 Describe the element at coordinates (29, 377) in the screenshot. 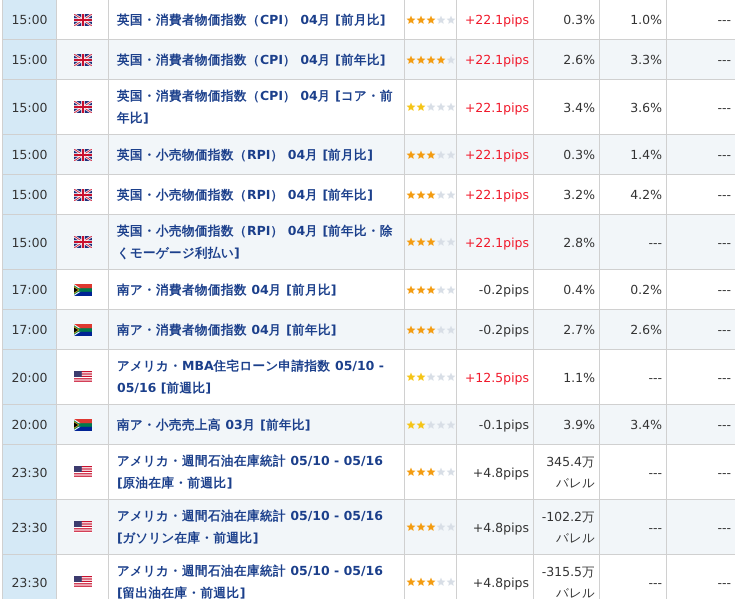

I see `event-time: 20:00` at that location.